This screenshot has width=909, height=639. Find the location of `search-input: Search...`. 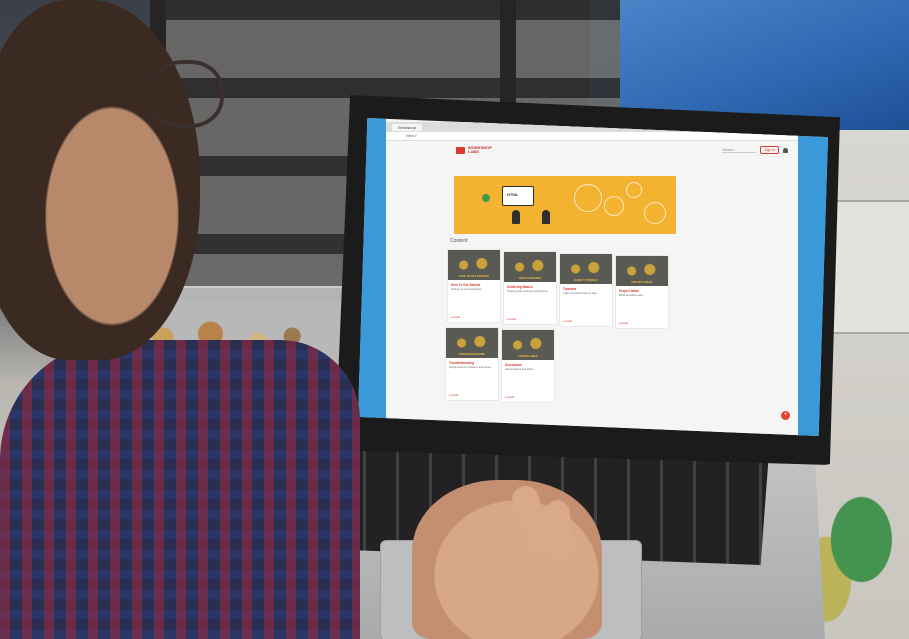

search-input: Search... is located at coordinates (739, 150).